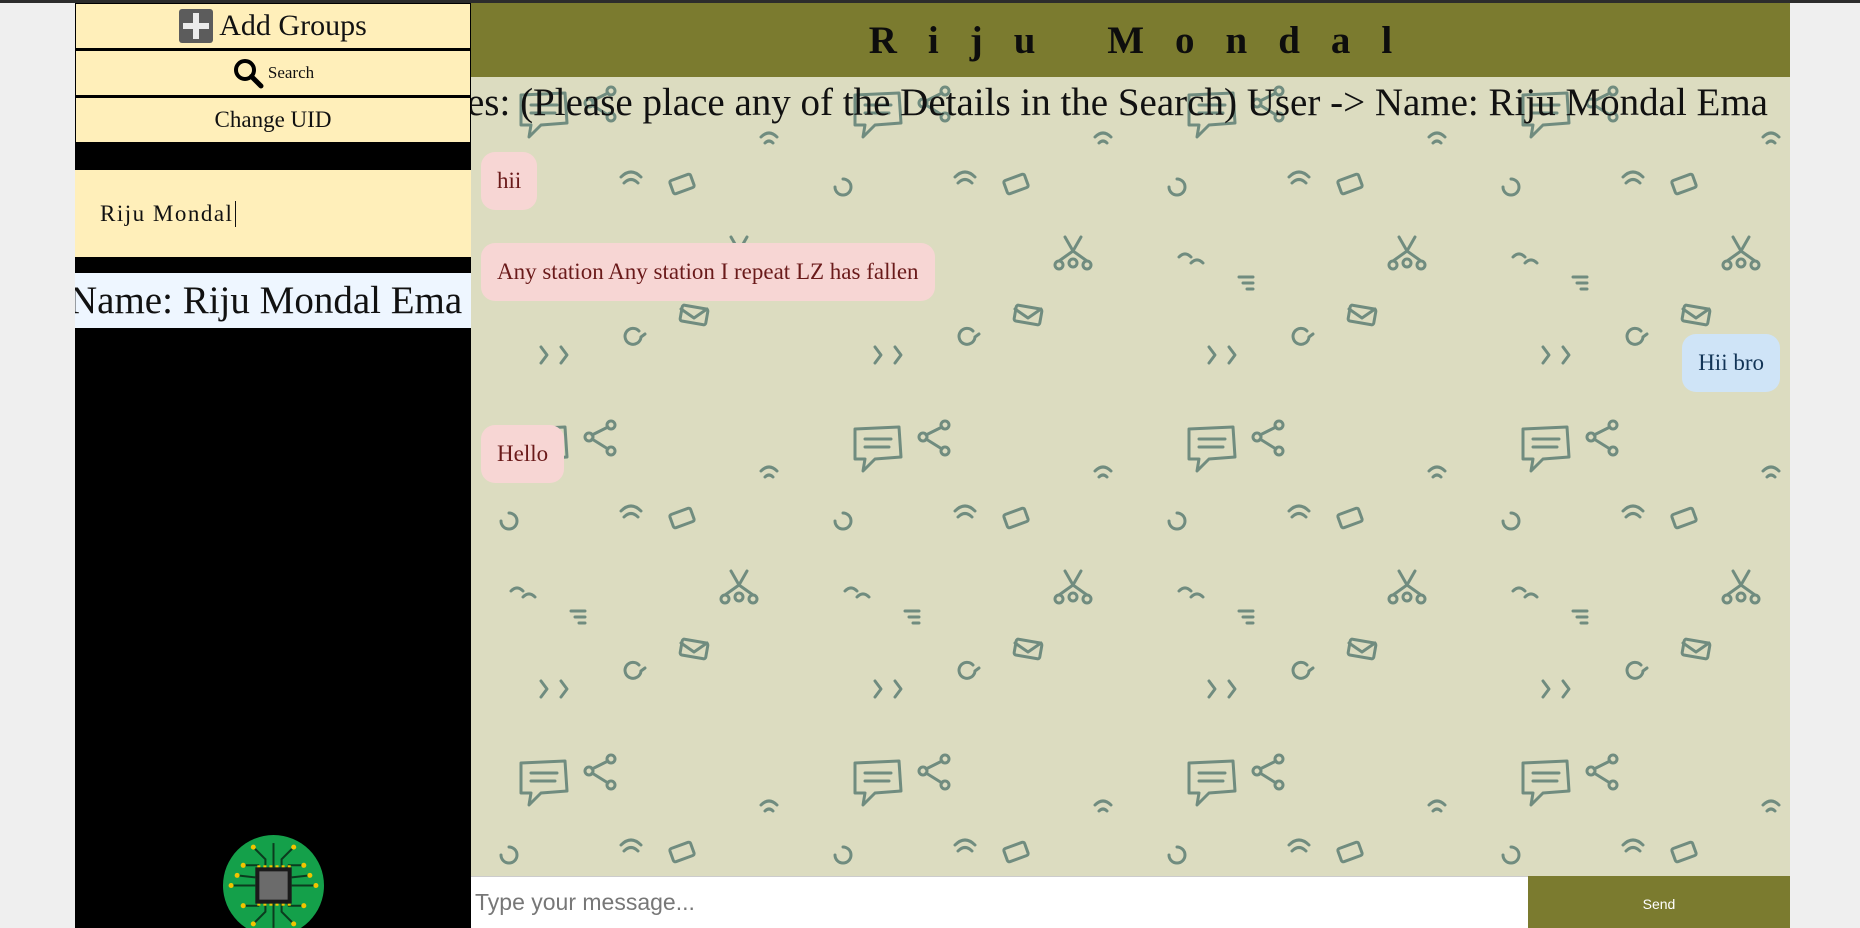  Describe the element at coordinates (196, 26) in the screenshot. I see `plus-icon` at that location.